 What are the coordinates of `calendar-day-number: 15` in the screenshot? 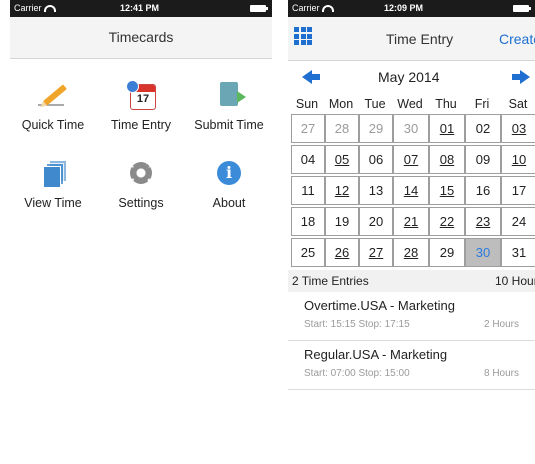 It's located at (447, 190).